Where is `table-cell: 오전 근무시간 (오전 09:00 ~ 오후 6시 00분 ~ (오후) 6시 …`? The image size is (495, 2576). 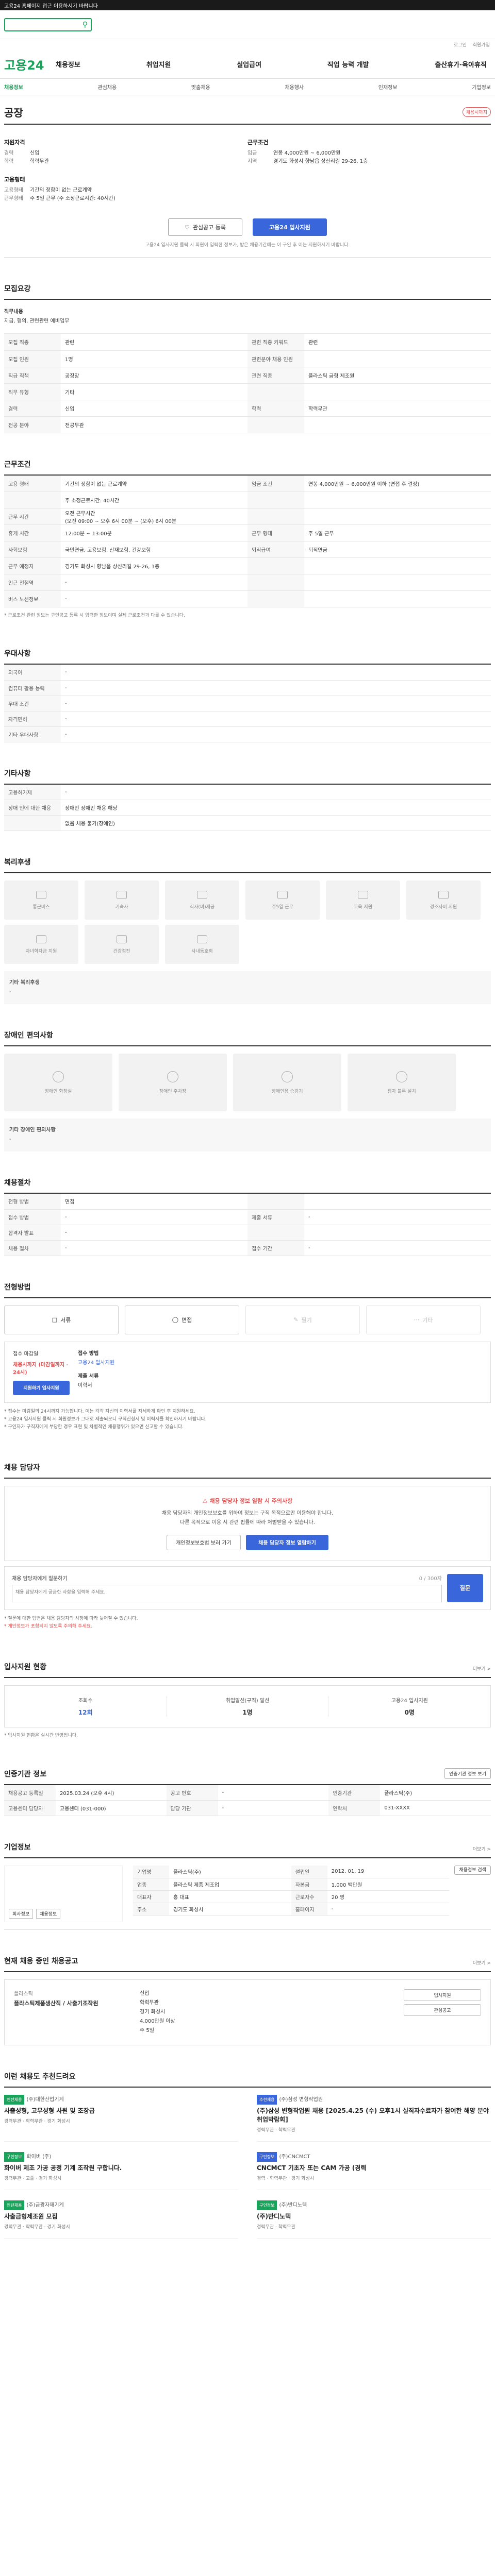 table-cell: 오전 근무시간 (오전 09:00 ~ 오후 6시 00분 ~ (오후) 6시 … is located at coordinates (154, 516).